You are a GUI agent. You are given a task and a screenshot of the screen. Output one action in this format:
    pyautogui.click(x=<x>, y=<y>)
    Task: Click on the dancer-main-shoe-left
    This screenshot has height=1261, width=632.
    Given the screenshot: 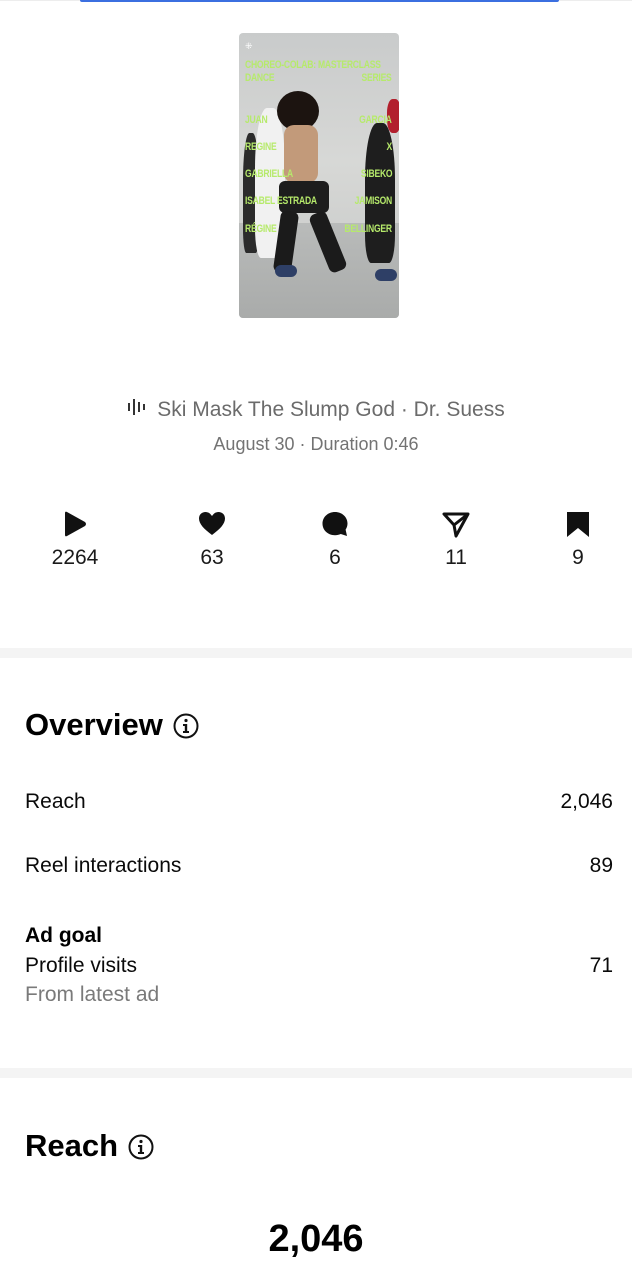 What is the action you would take?
    pyautogui.click(x=286, y=271)
    